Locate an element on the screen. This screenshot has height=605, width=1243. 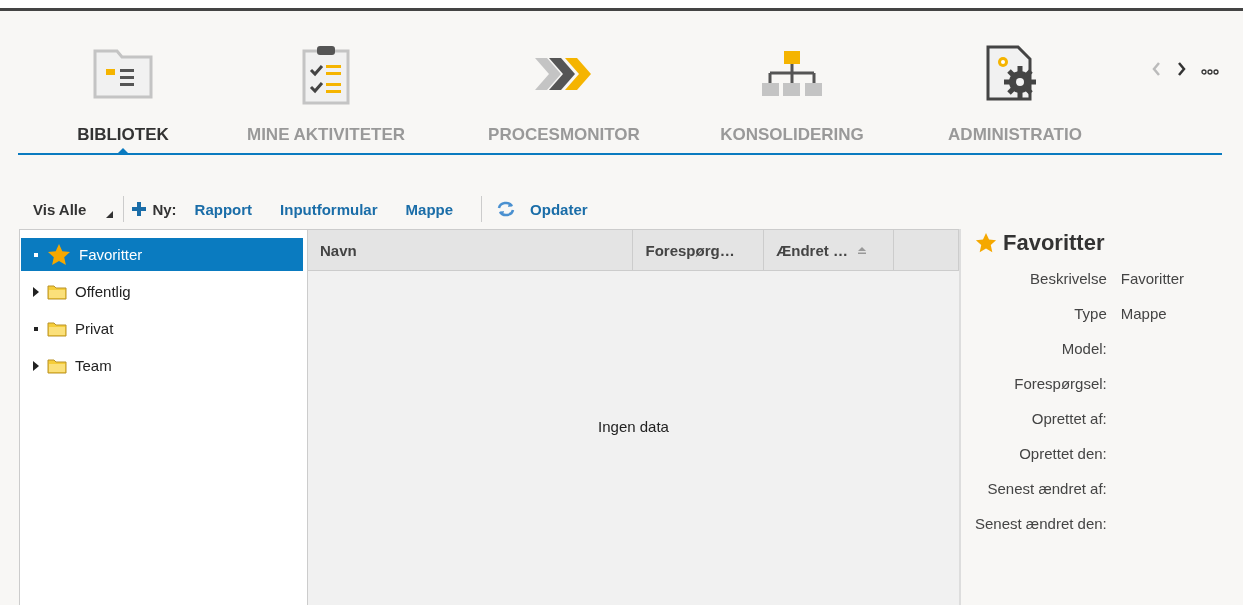
column-header: Navn is located at coordinates (471, 250).